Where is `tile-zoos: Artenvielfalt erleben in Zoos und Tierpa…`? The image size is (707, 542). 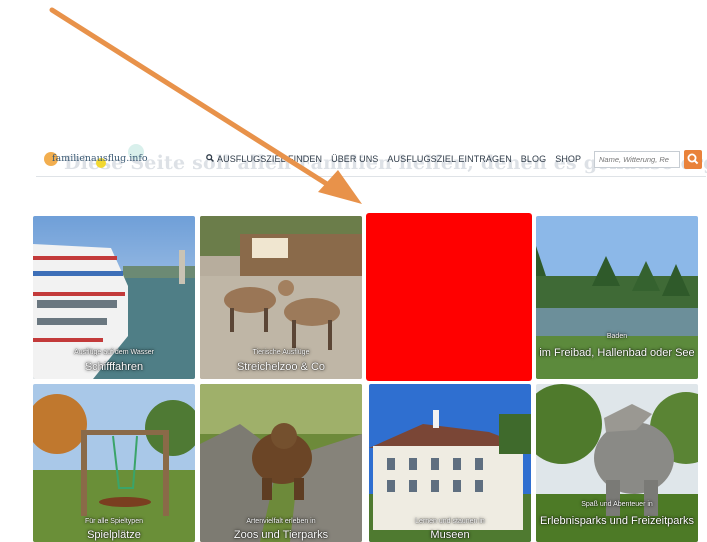 tile-zoos: Artenvielfalt erleben in Zoos und Tierpa… is located at coordinates (281, 463).